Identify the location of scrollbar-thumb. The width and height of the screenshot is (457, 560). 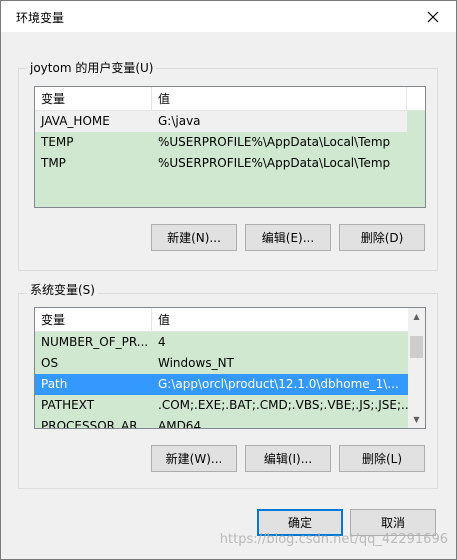
(416, 347).